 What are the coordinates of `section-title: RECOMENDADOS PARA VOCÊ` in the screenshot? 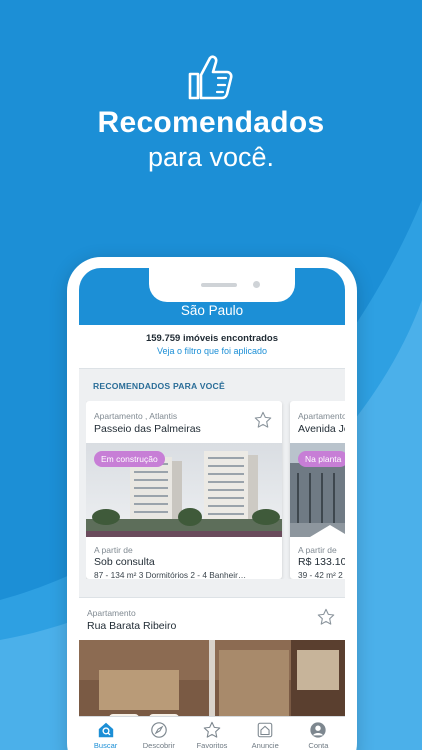 It's located at (159, 386).